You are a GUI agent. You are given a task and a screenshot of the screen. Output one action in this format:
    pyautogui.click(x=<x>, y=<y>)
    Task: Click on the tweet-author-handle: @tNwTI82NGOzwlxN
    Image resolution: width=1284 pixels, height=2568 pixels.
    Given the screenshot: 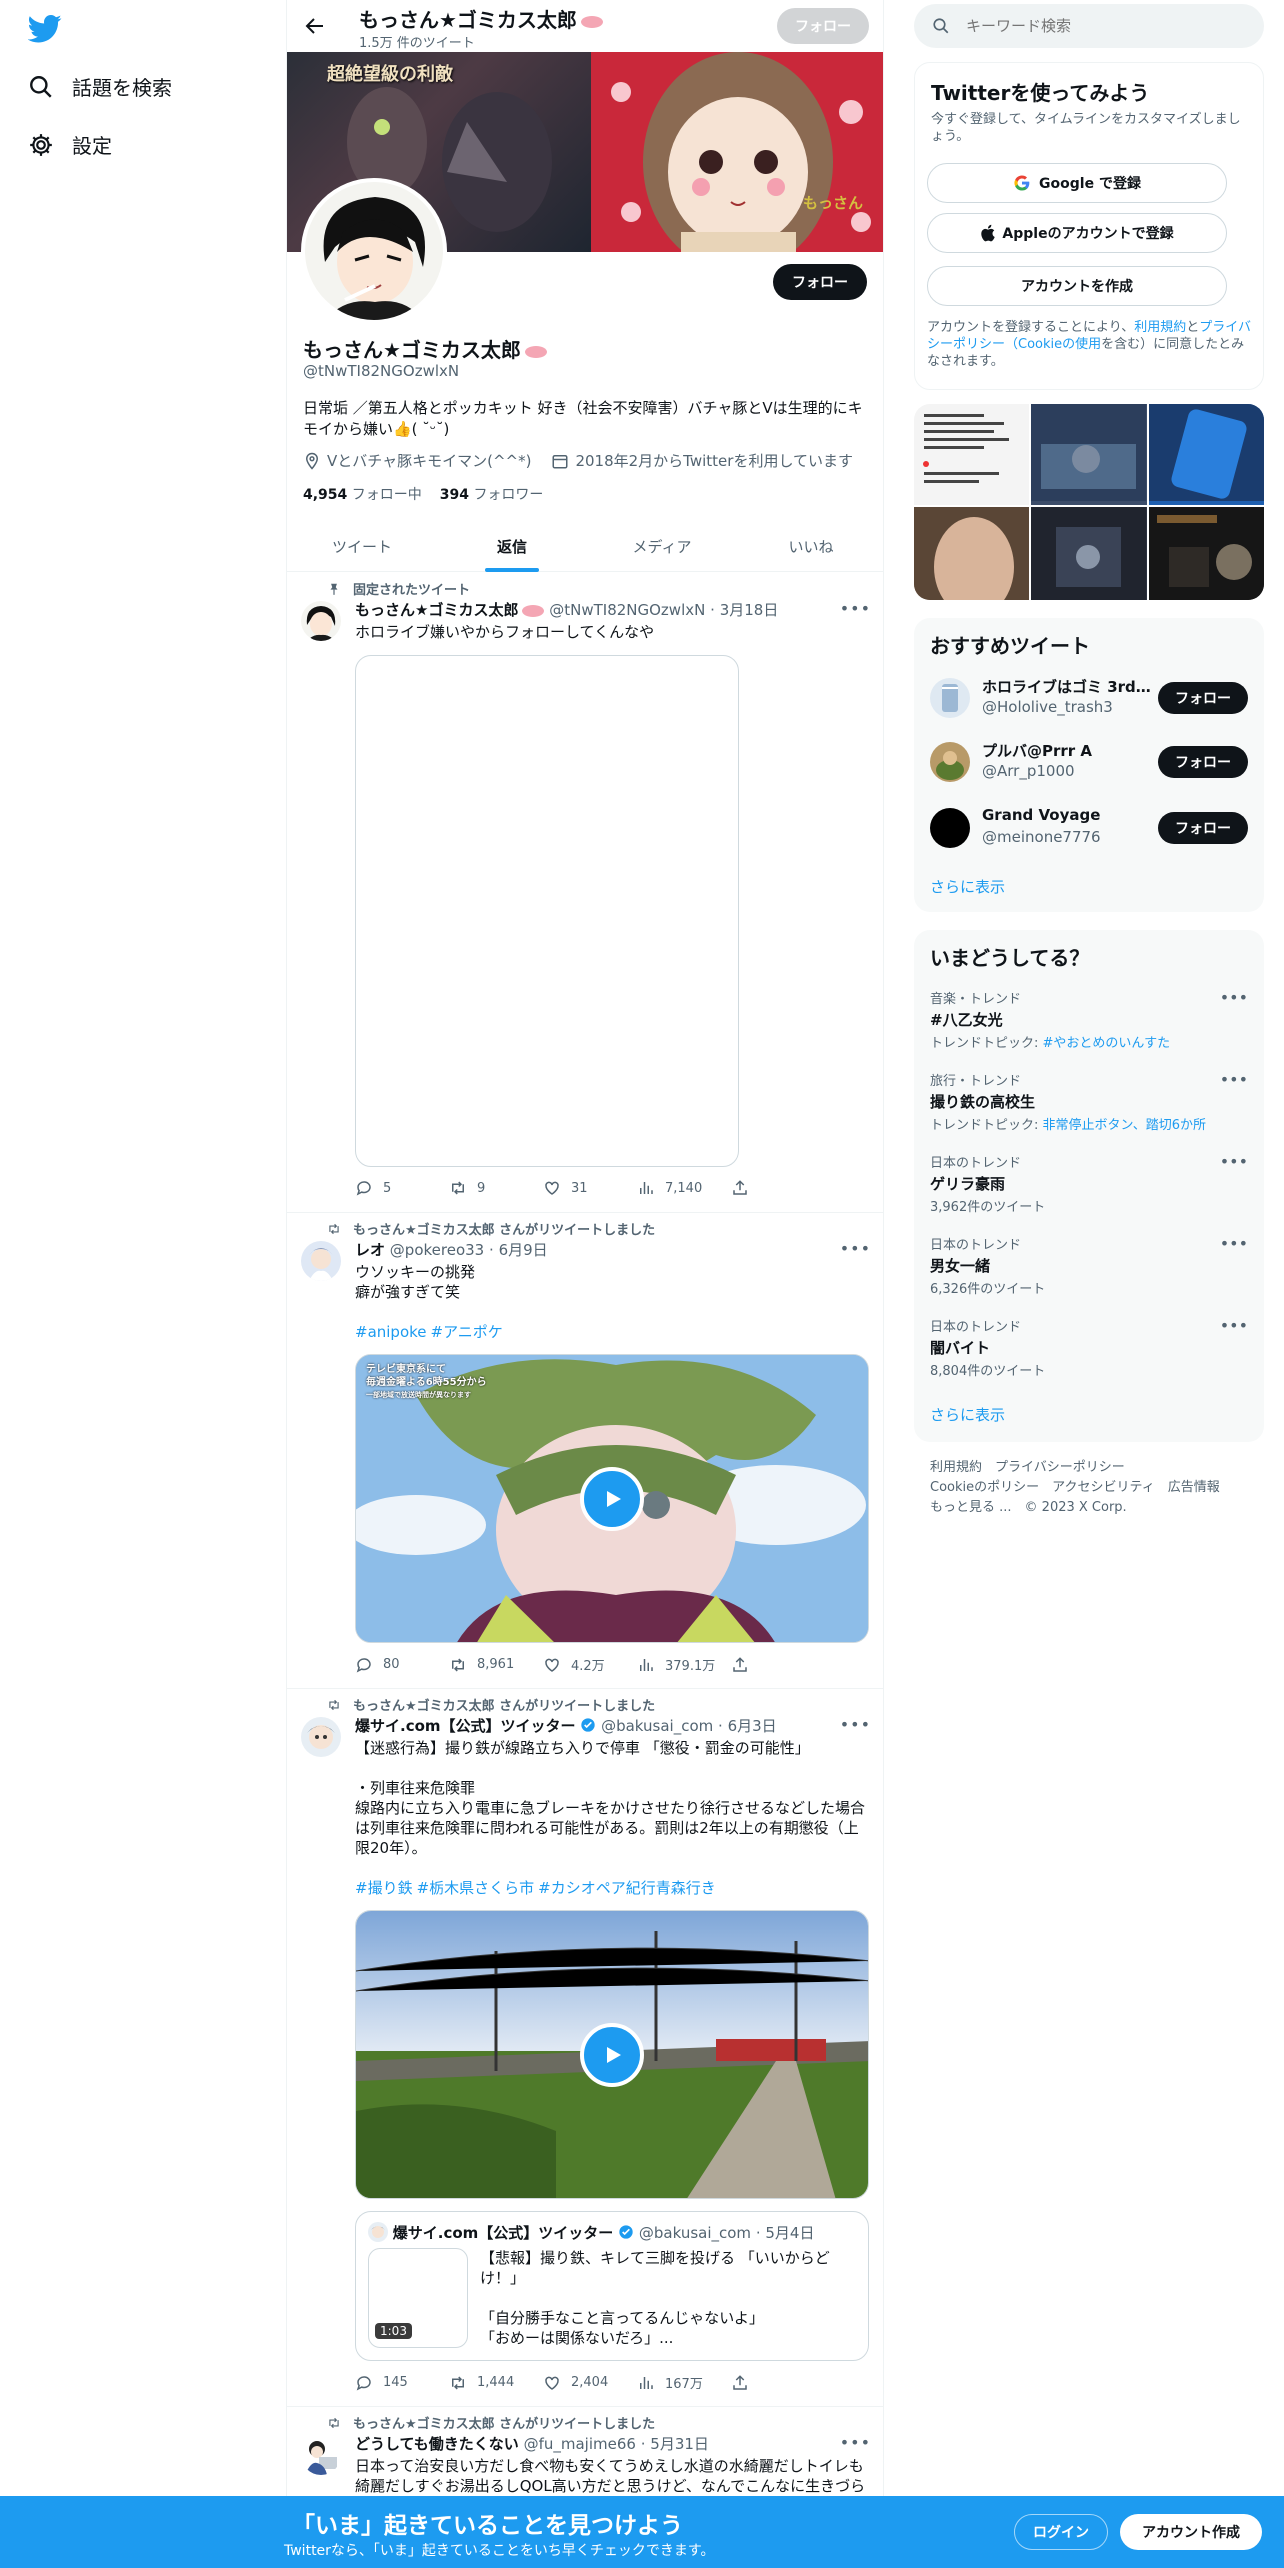 What is the action you would take?
    pyautogui.click(x=627, y=610)
    